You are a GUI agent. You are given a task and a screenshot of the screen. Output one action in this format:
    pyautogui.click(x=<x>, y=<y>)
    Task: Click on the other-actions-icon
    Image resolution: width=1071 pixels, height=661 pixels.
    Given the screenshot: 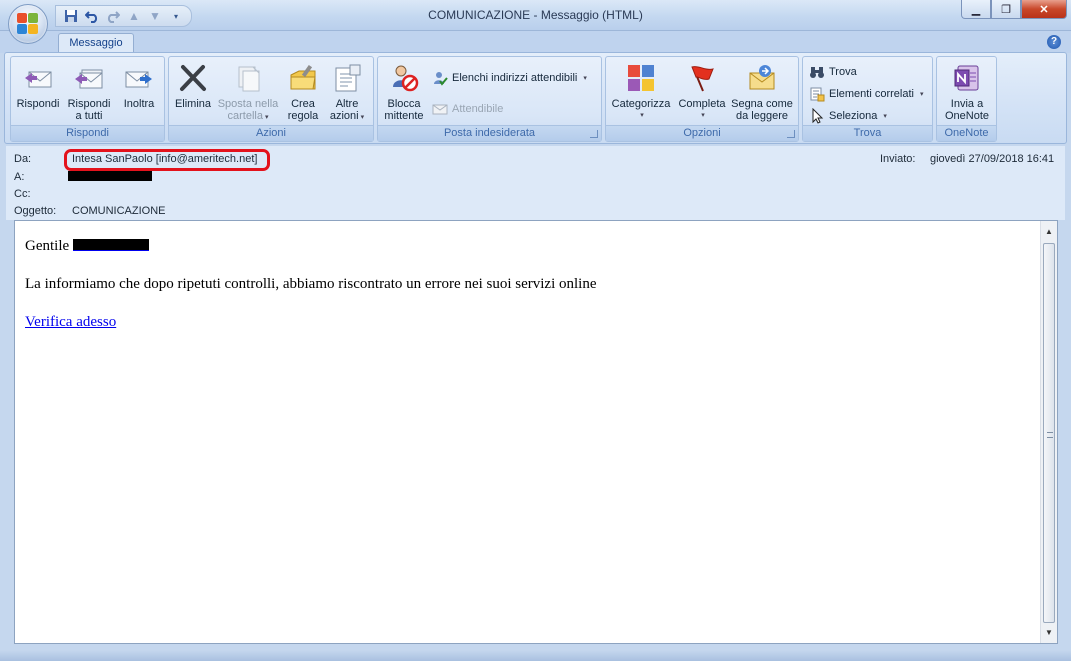 What is the action you would take?
    pyautogui.click(x=347, y=78)
    